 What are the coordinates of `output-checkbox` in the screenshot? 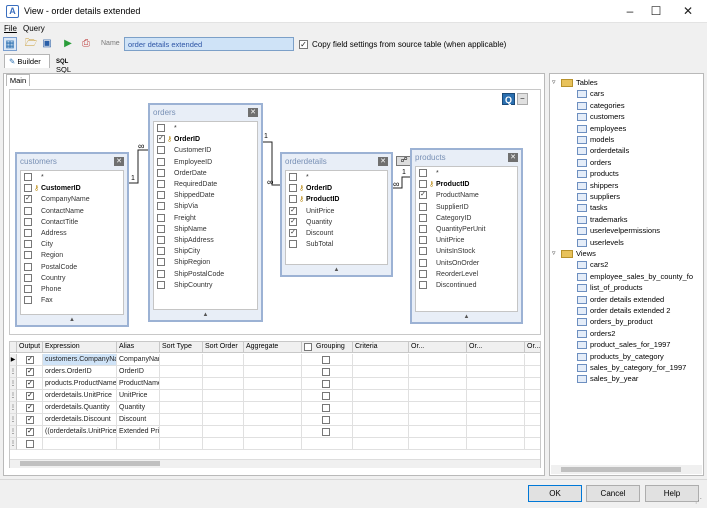 It's located at (30, 444).